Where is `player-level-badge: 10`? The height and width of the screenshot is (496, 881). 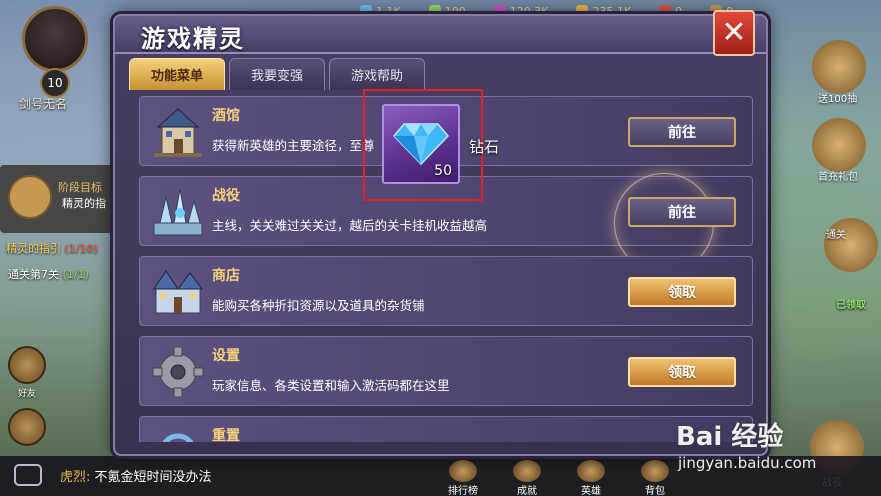 player-level-badge: 10 is located at coordinates (55, 83).